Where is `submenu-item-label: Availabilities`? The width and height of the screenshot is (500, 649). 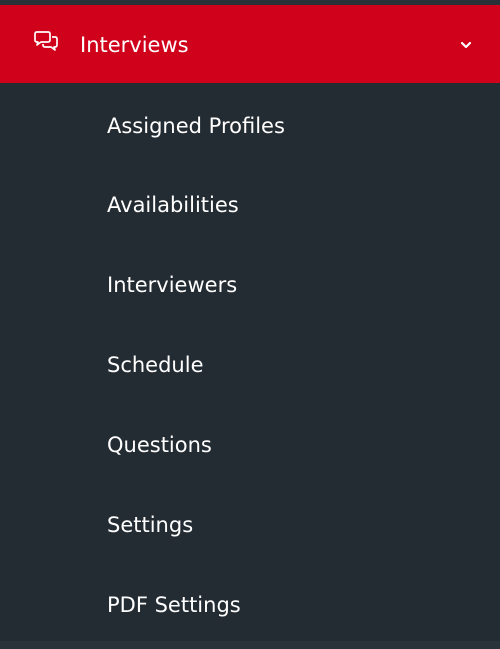
submenu-item-label: Availabilities is located at coordinates (173, 205).